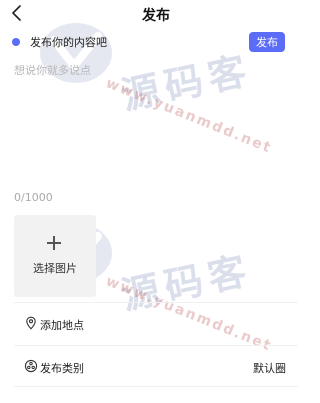  What do you see at coordinates (62, 325) in the screenshot?
I see `add-location-label: 添加地点` at bounding box center [62, 325].